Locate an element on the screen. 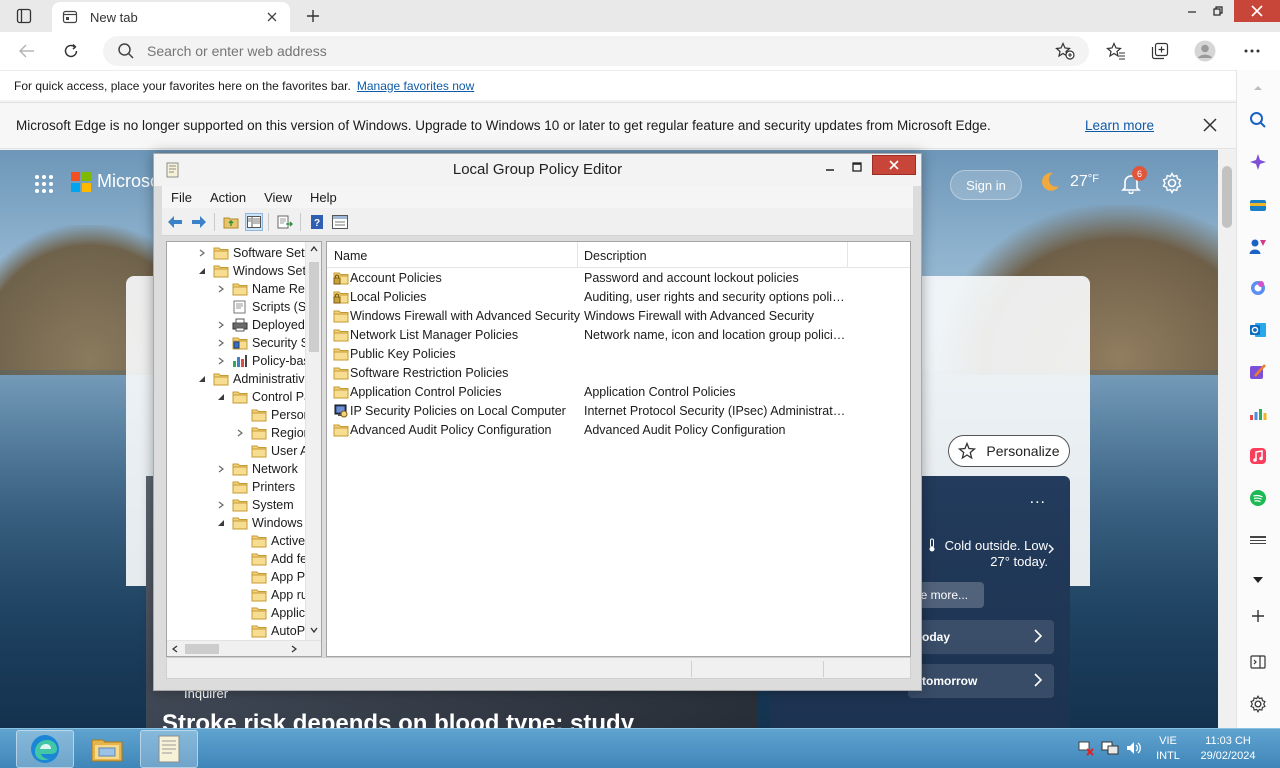  tree-node: System is located at coordinates (255, 505).